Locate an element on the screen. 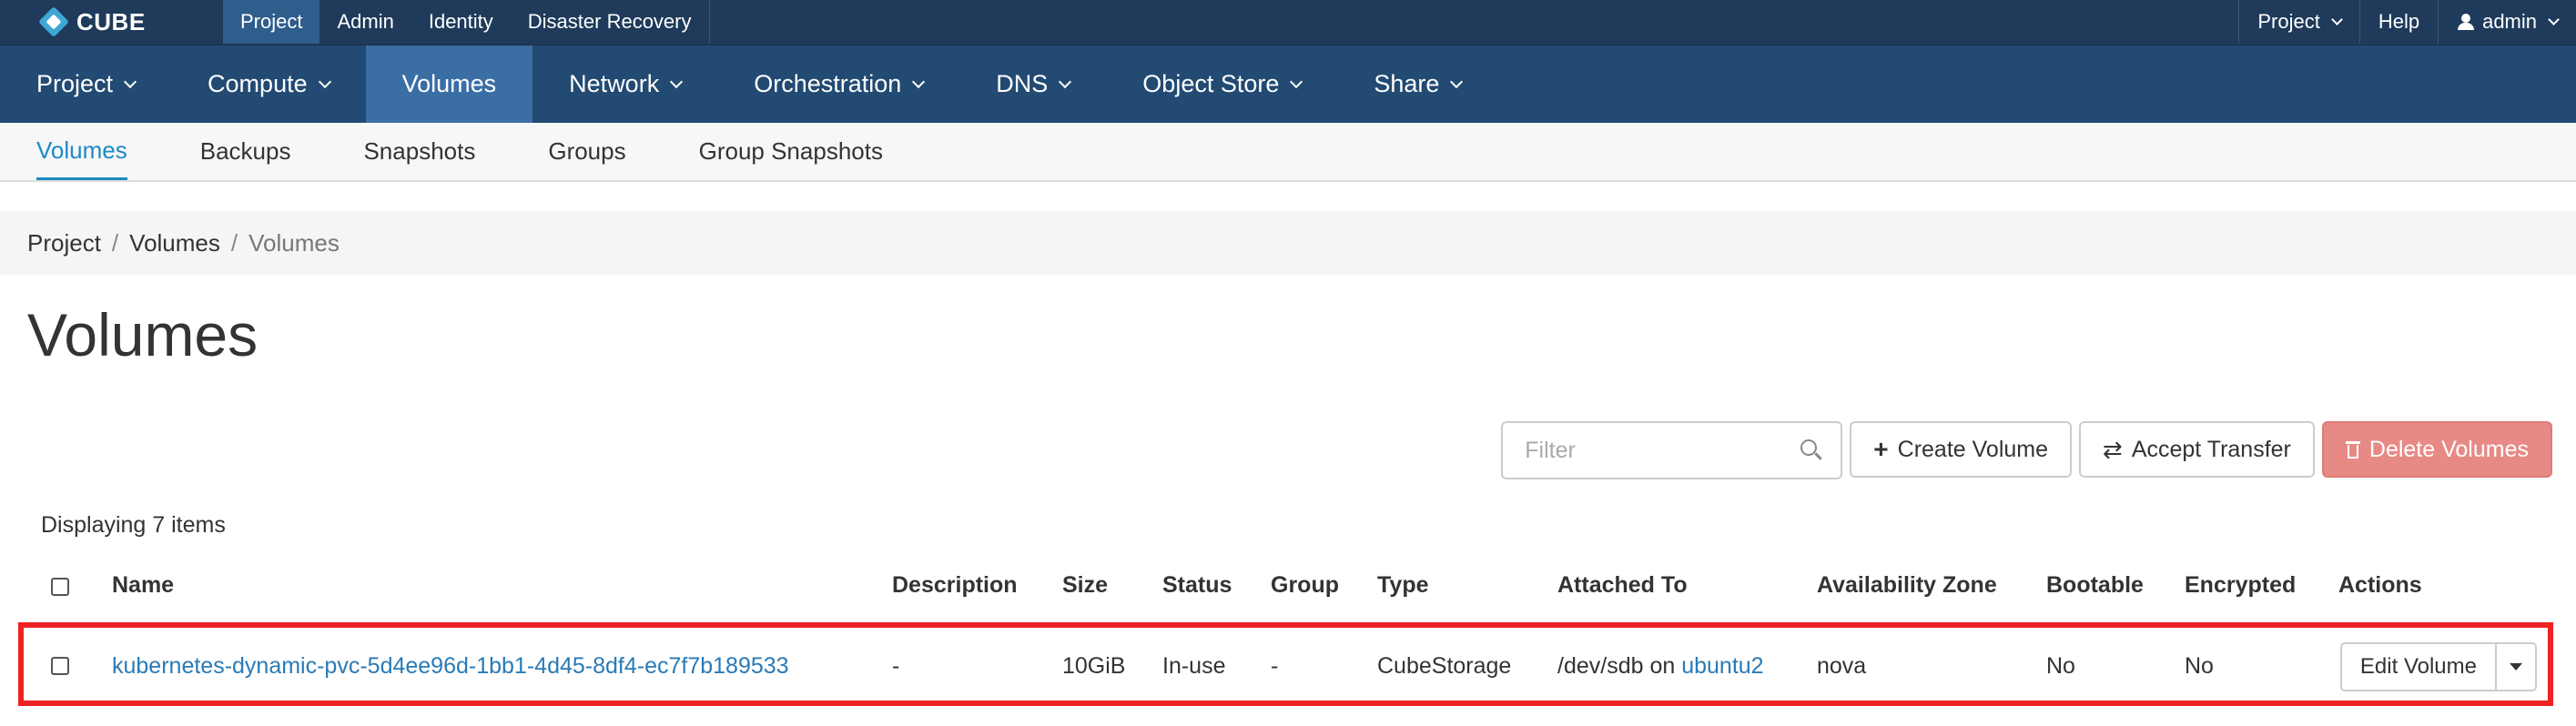  cell-encrypted: No is located at coordinates (2199, 666).